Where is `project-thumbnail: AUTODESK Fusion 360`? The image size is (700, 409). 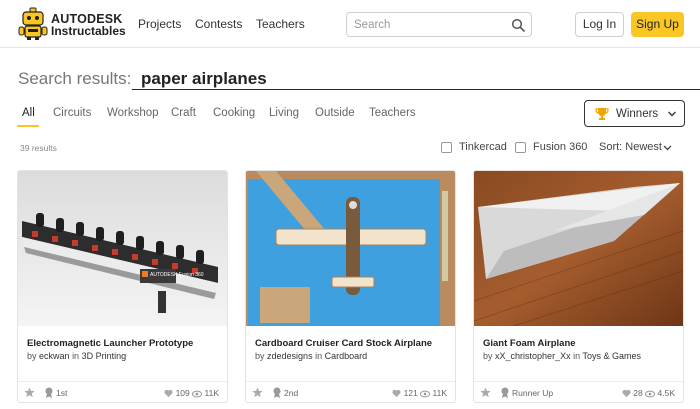 project-thumbnail: AUTODESK Fusion 360 is located at coordinates (122, 248).